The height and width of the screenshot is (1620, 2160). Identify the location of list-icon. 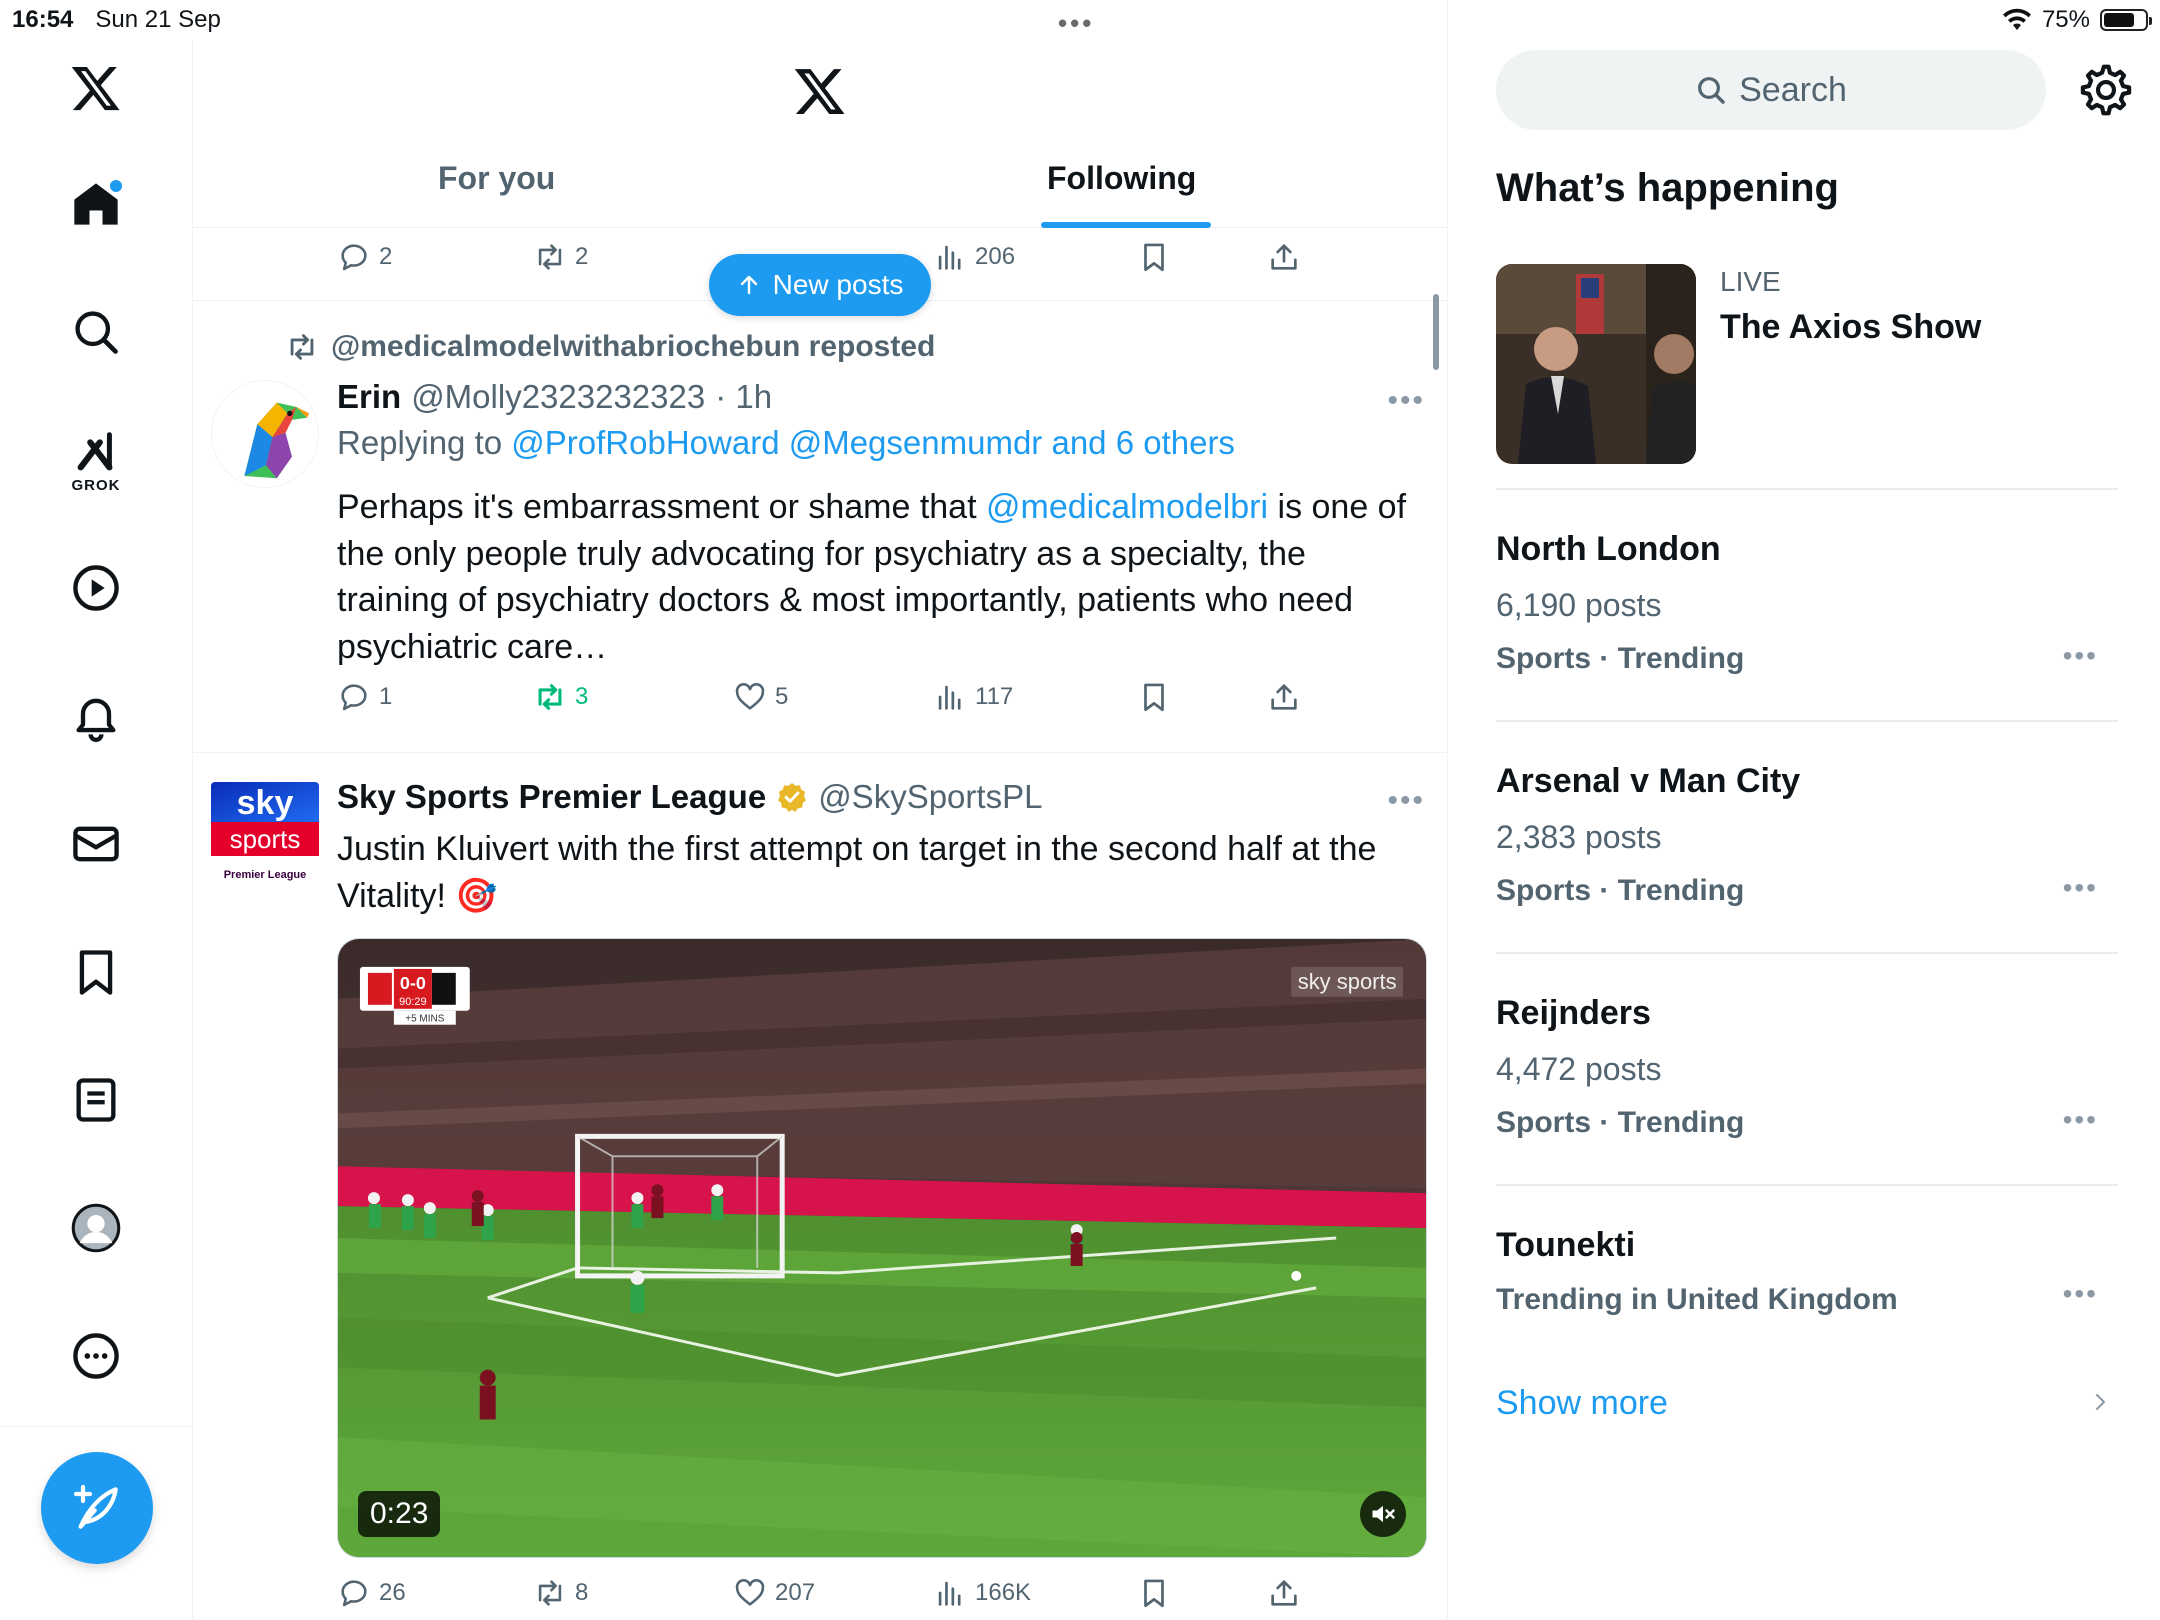
(96, 1100).